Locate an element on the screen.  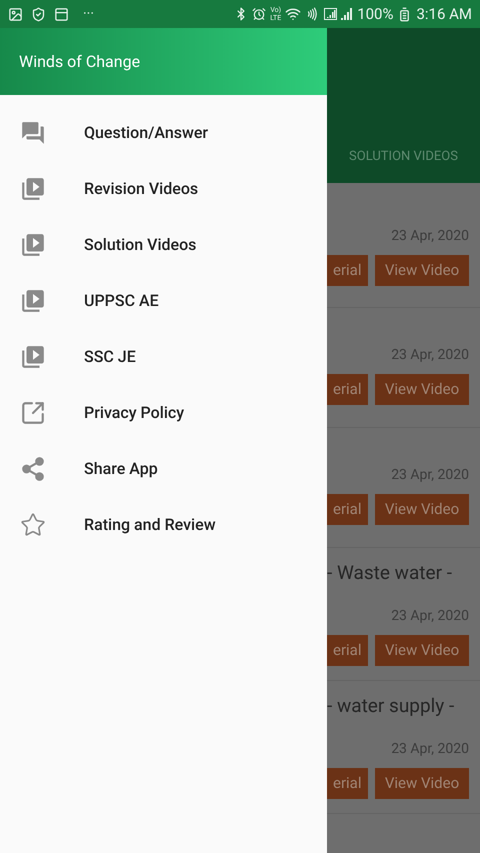
chat-icon is located at coordinates (33, 133).